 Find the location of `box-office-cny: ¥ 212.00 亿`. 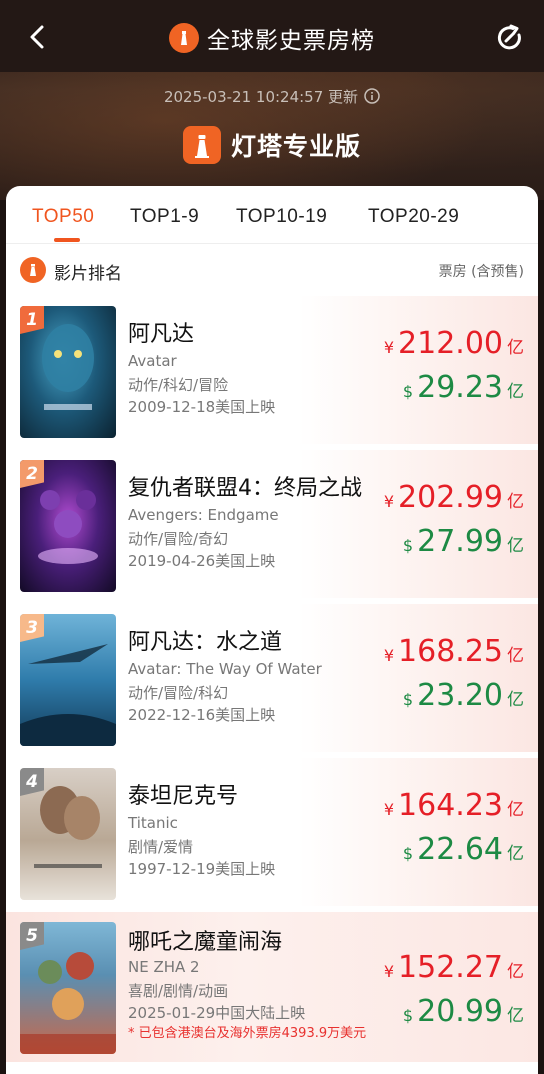

box-office-cny: ¥ 212.00 亿 is located at coordinates (454, 343).